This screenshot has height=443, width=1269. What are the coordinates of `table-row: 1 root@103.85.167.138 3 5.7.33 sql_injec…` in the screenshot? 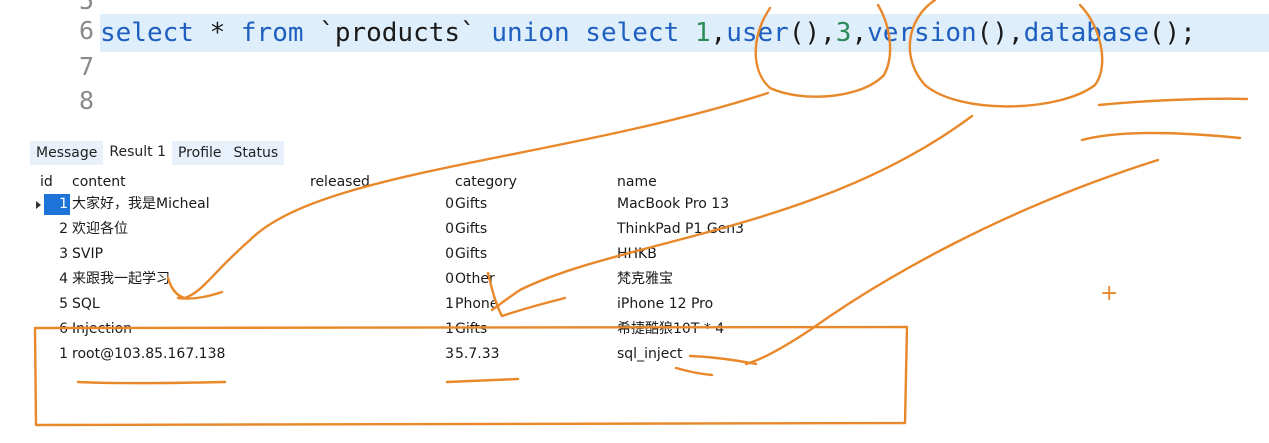 It's located at (634, 354).